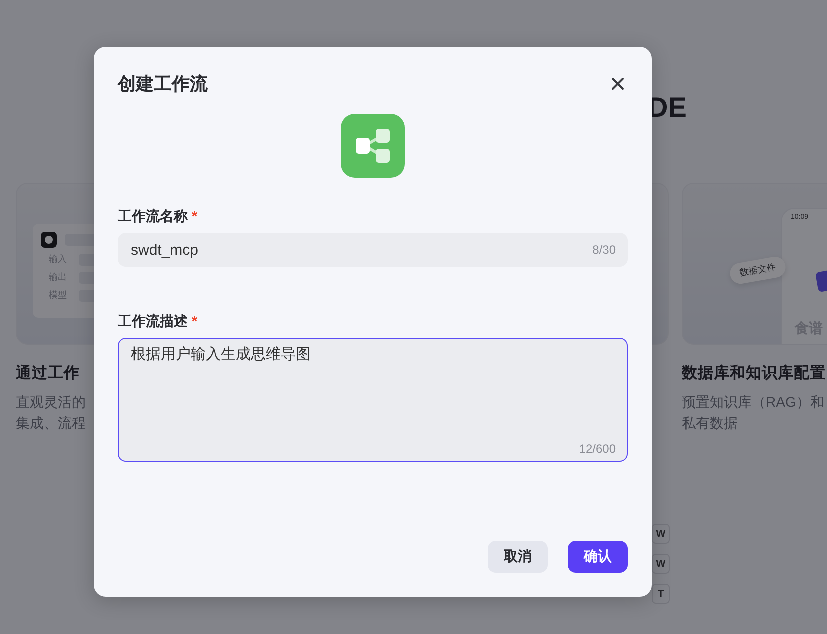  What do you see at coordinates (163, 84) in the screenshot?
I see `dialog-title: 创建工作流` at bounding box center [163, 84].